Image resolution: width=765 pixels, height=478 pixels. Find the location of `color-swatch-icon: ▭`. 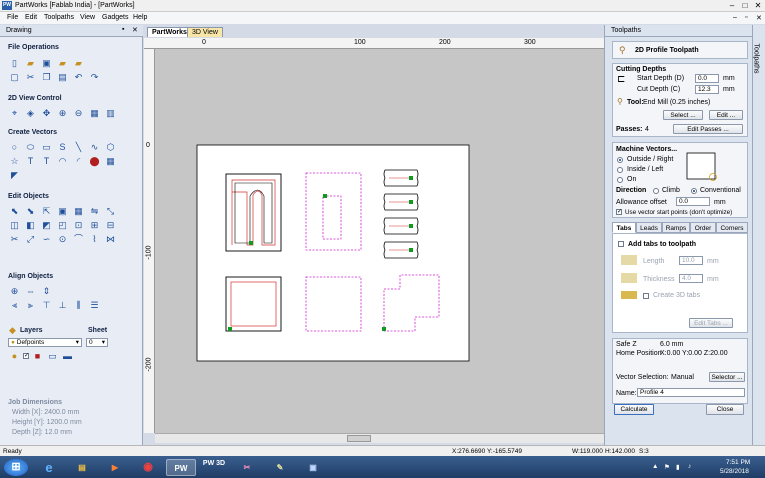

color-swatch-icon: ▭ is located at coordinates (52, 356).